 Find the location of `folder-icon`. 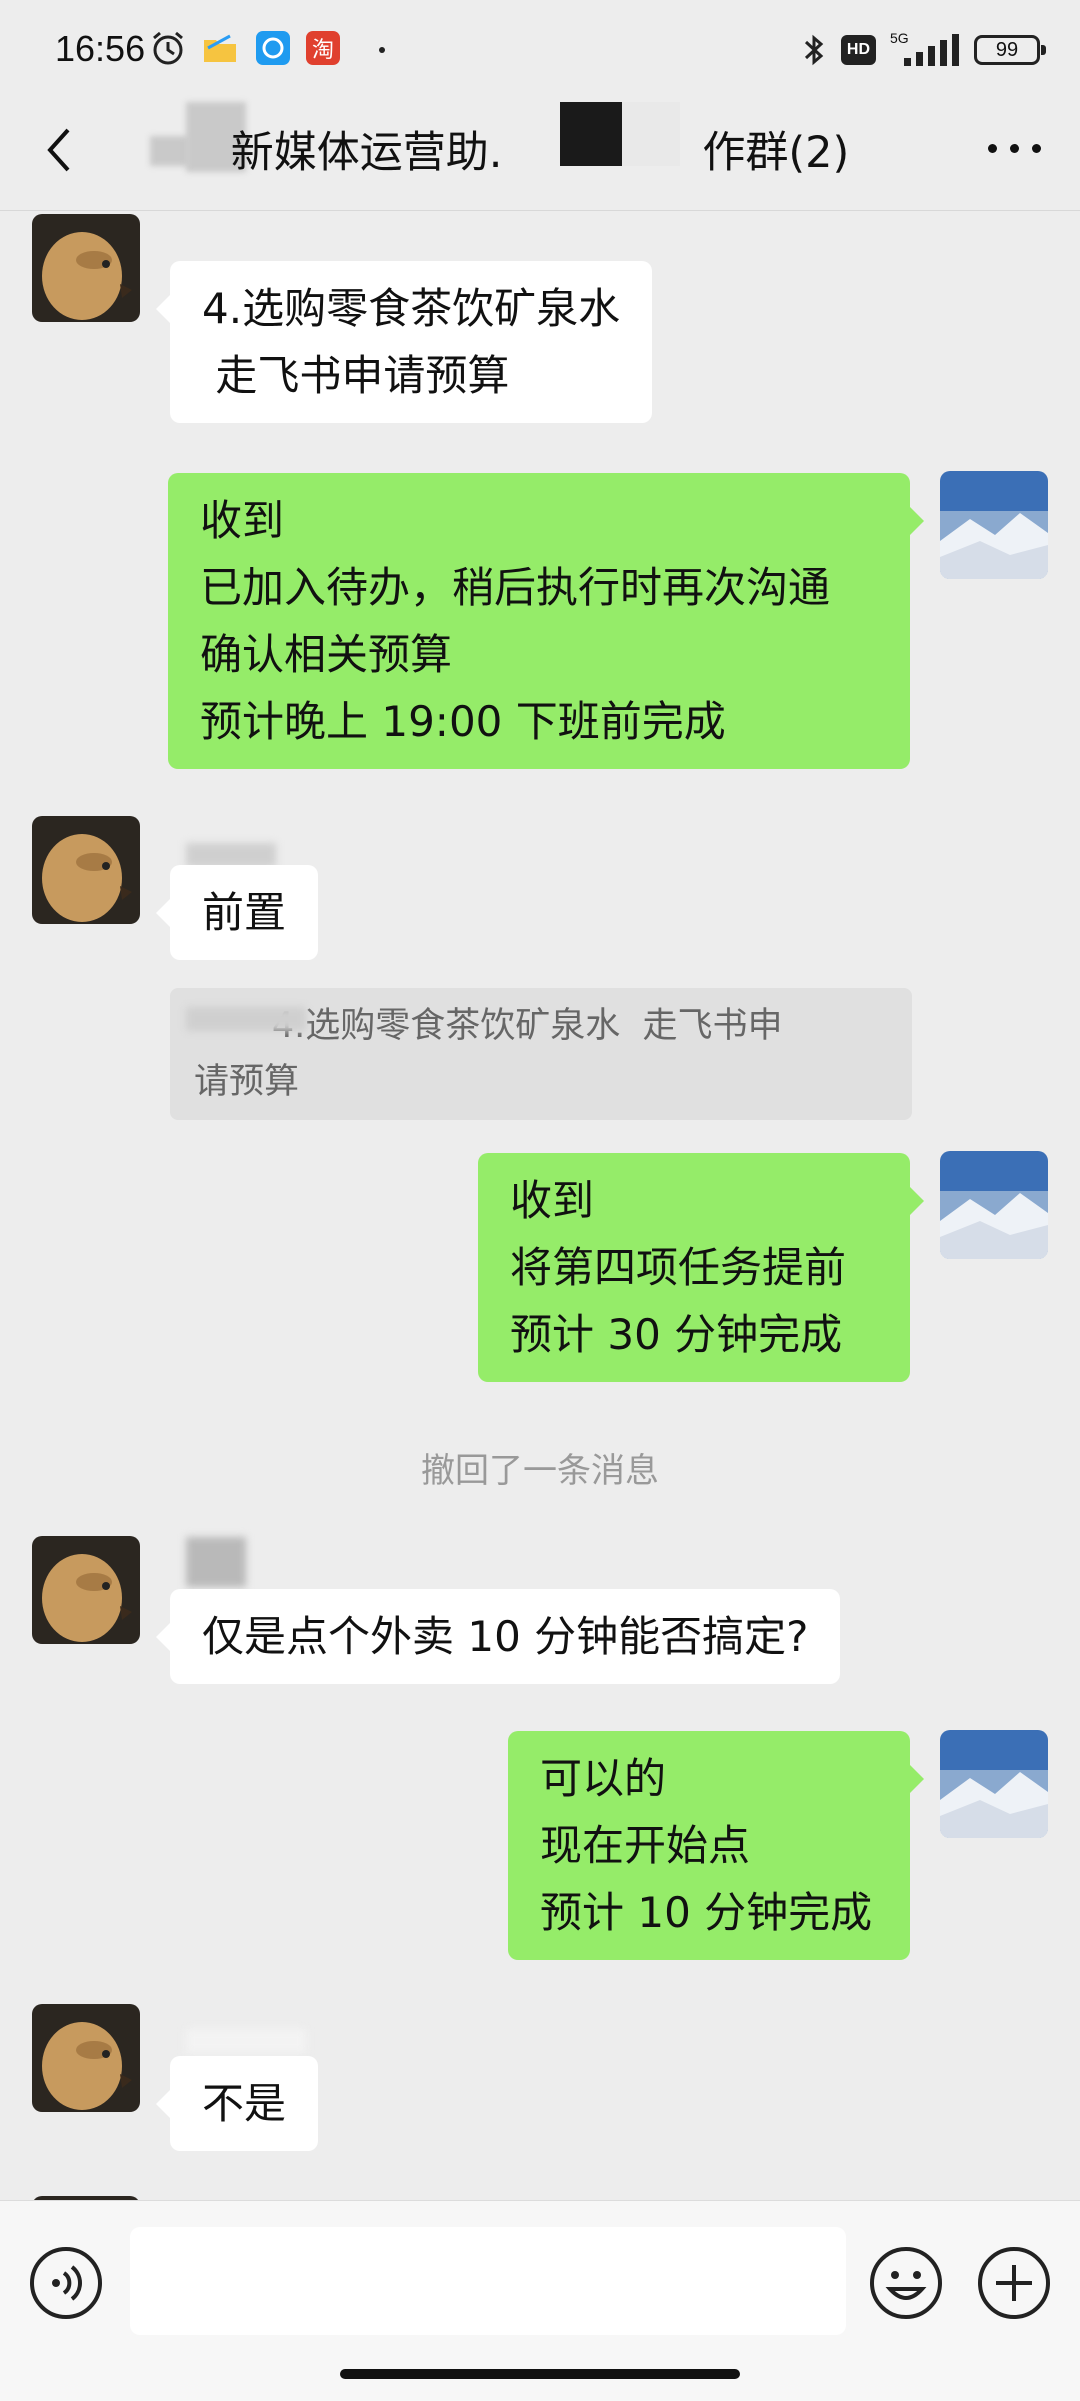

folder-icon is located at coordinates (220, 48).